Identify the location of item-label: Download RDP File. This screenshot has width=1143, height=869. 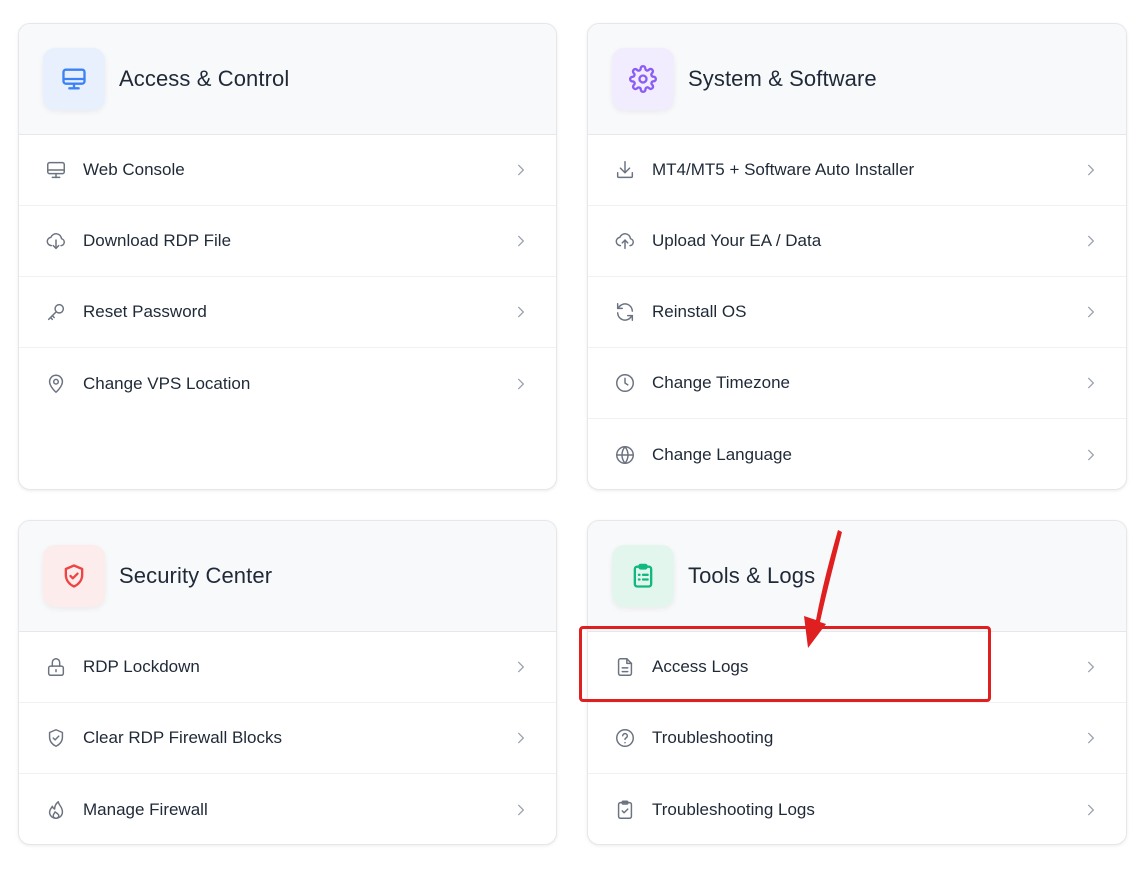
(157, 240).